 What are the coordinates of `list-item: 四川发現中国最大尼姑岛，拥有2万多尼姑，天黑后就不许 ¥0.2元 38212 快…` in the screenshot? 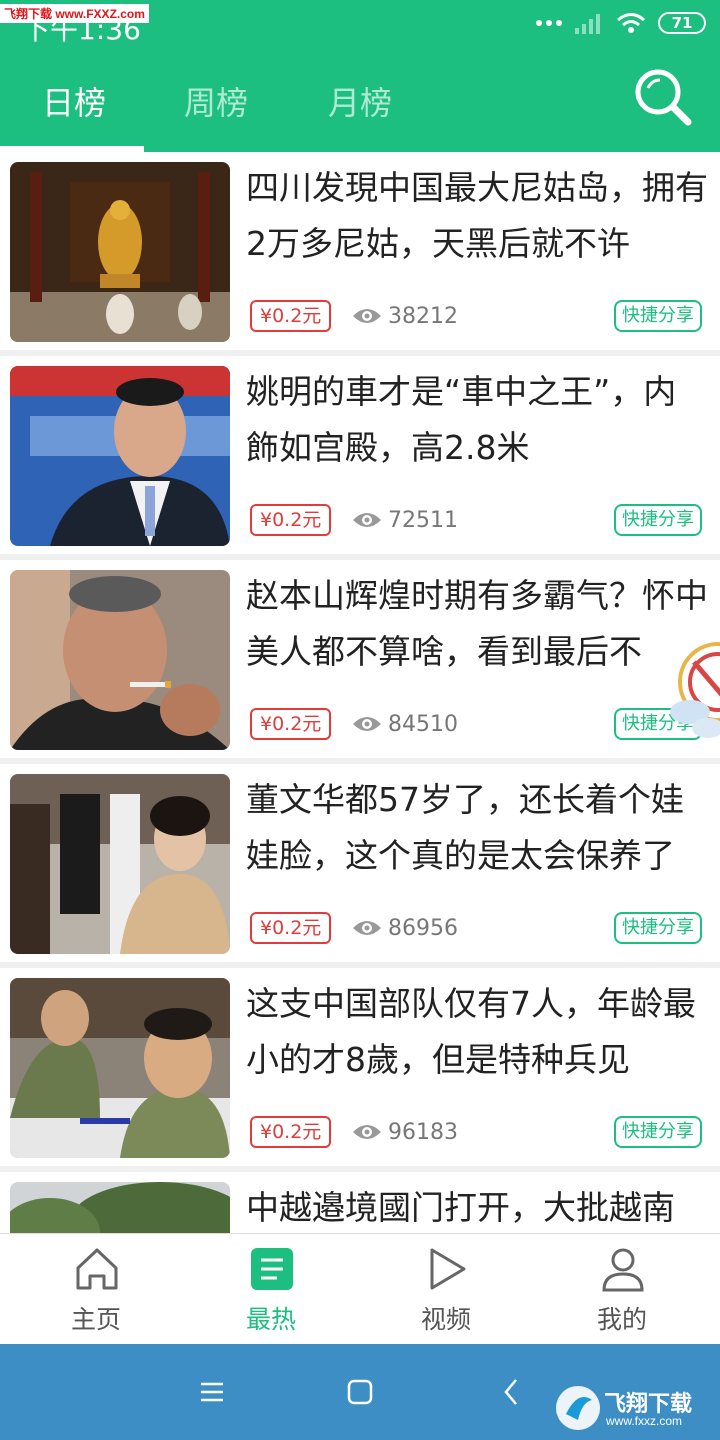 It's located at (360, 251).